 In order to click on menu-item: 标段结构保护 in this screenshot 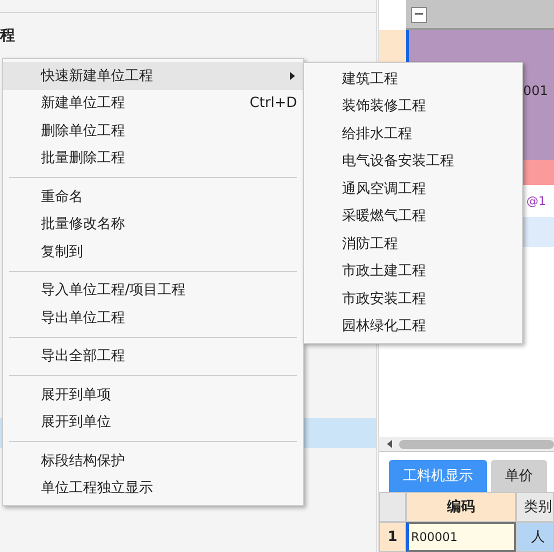, I will do `click(153, 460)`.